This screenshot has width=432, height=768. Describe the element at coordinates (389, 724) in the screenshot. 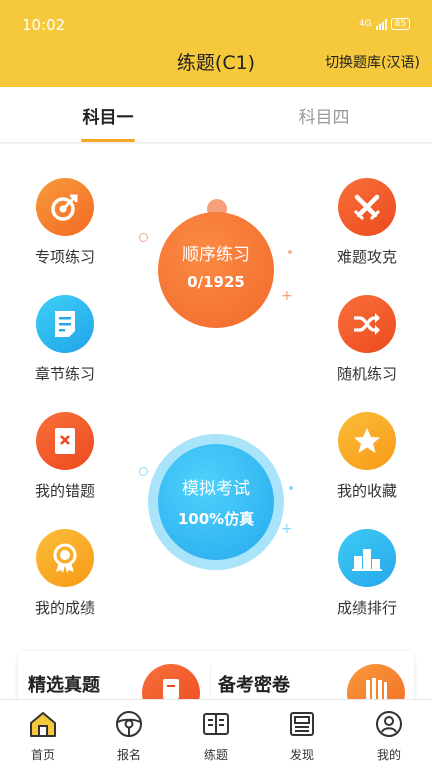

I see `profile-icon` at that location.